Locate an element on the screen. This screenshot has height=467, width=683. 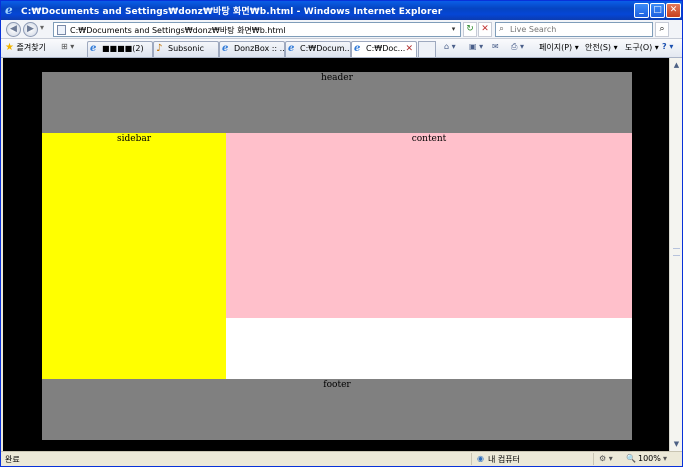
tools-menu: 도구(O) ▾ is located at coordinates (642, 47).